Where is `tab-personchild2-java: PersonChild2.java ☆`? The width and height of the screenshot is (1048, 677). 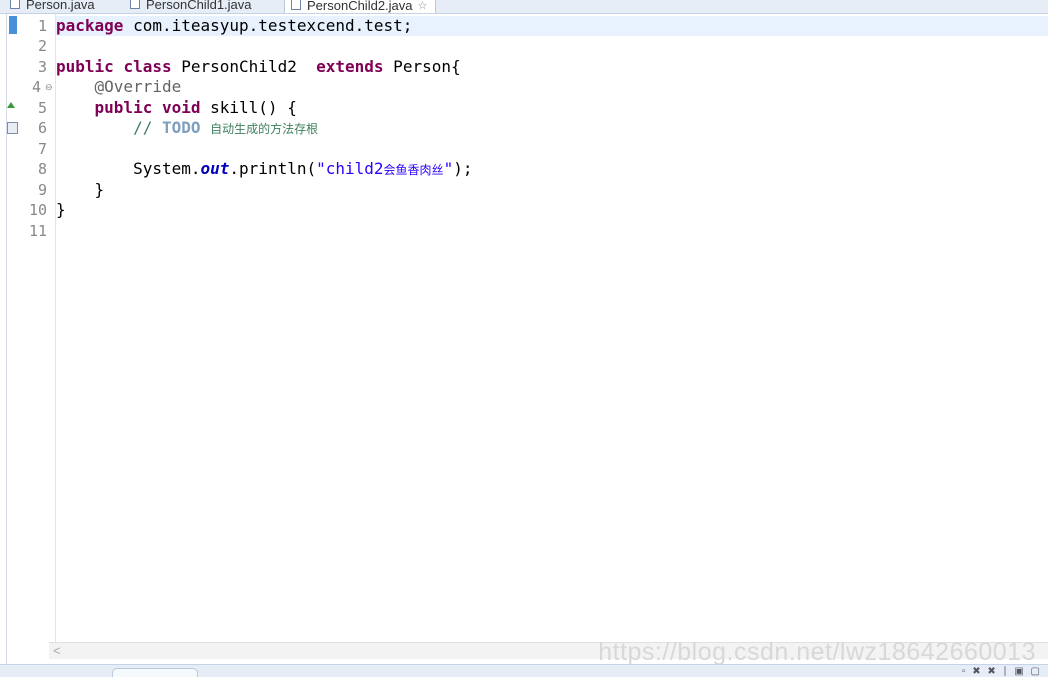
tab-personchild2-java: PersonChild2.java ☆ is located at coordinates (360, 6).